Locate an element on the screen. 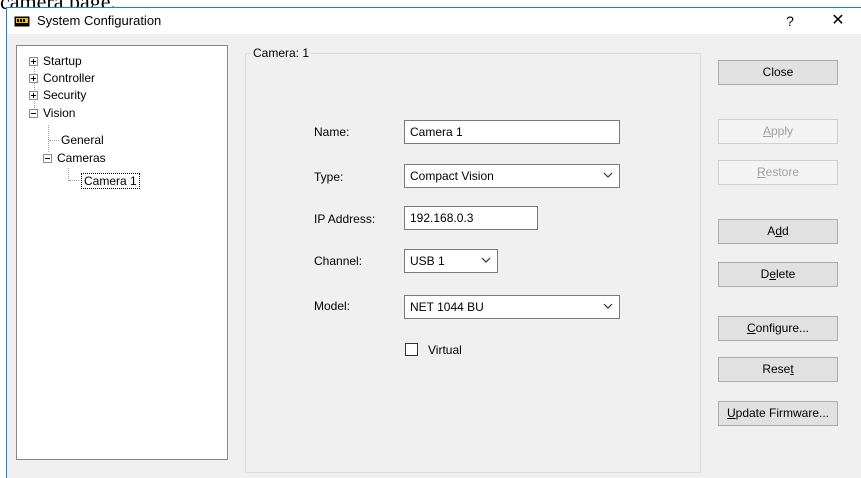 The width and height of the screenshot is (861, 478). model-select-value: NET 1044 BU is located at coordinates (447, 307).